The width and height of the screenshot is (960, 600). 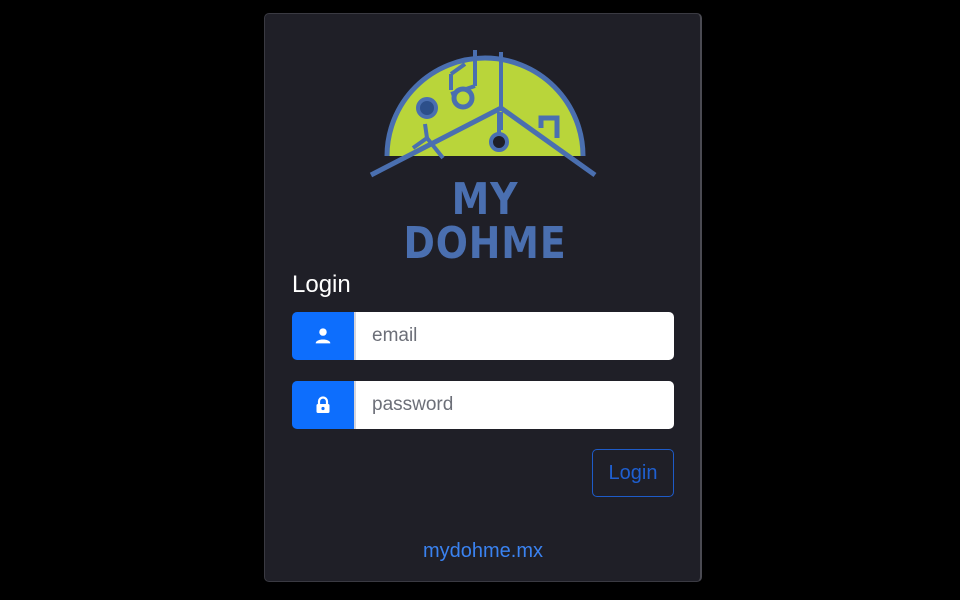 I want to click on brand-wordmark: MY DOHME, so click(x=485, y=221).